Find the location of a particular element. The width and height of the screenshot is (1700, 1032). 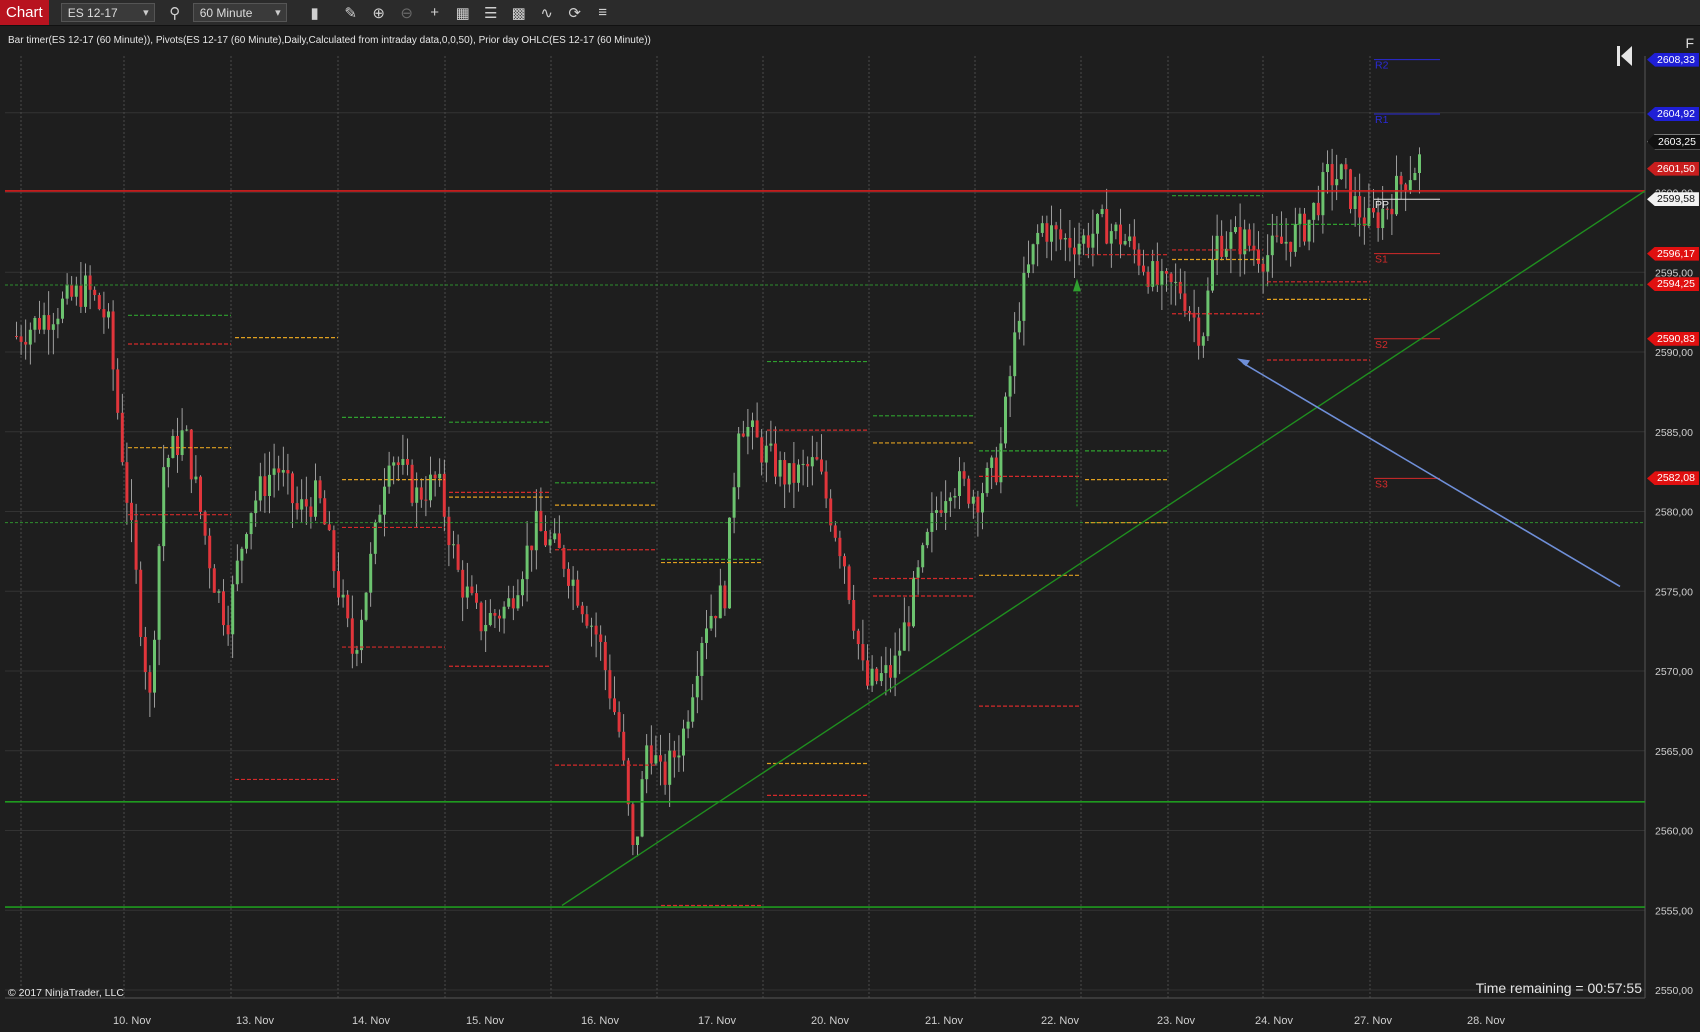

crosshair-icon: + is located at coordinates (435, 13).